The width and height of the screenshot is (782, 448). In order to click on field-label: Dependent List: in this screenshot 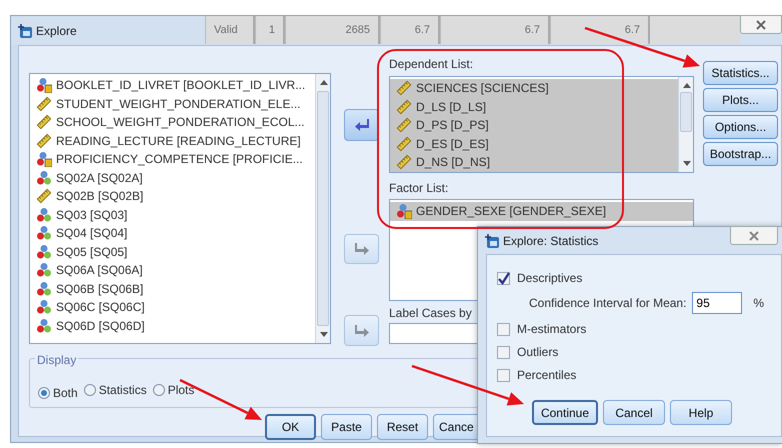, I will do `click(431, 64)`.